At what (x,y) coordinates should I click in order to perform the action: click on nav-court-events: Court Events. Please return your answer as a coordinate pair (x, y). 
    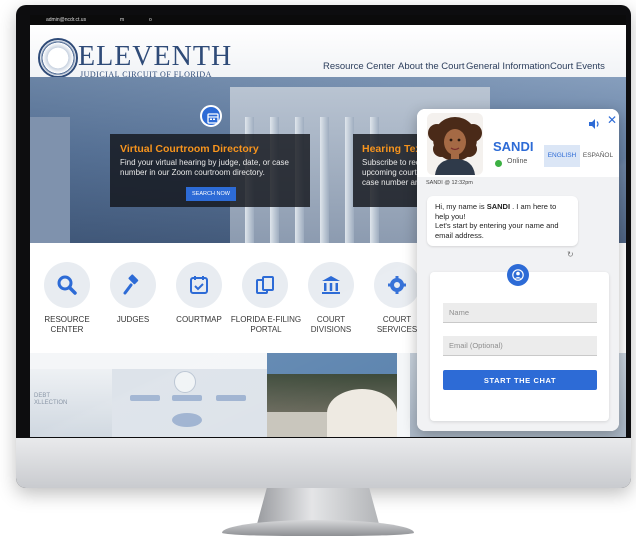
    Looking at the image, I should click on (577, 66).